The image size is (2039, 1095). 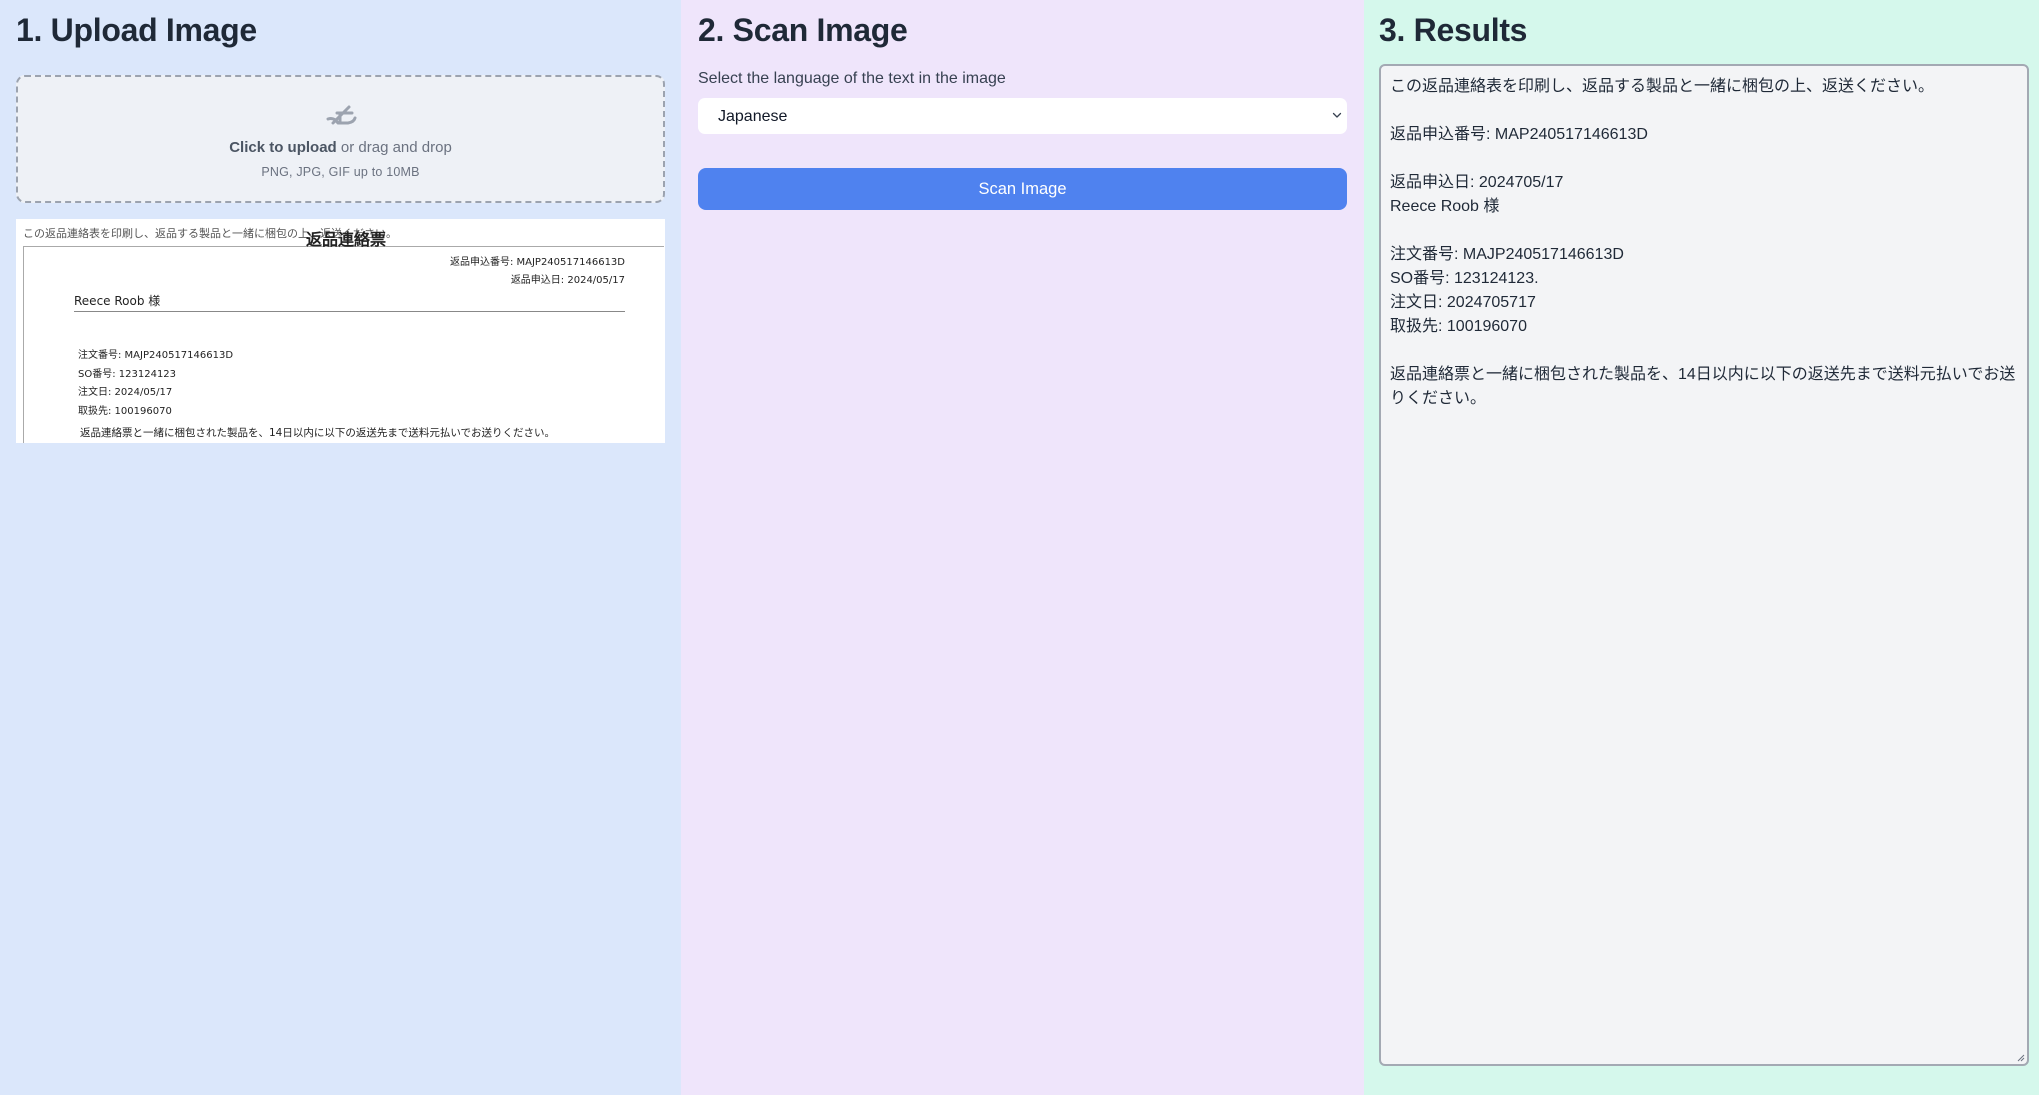 What do you see at coordinates (1477, 182) in the screenshot?
I see `result-line: 返品申込日: 2024705/17` at bounding box center [1477, 182].